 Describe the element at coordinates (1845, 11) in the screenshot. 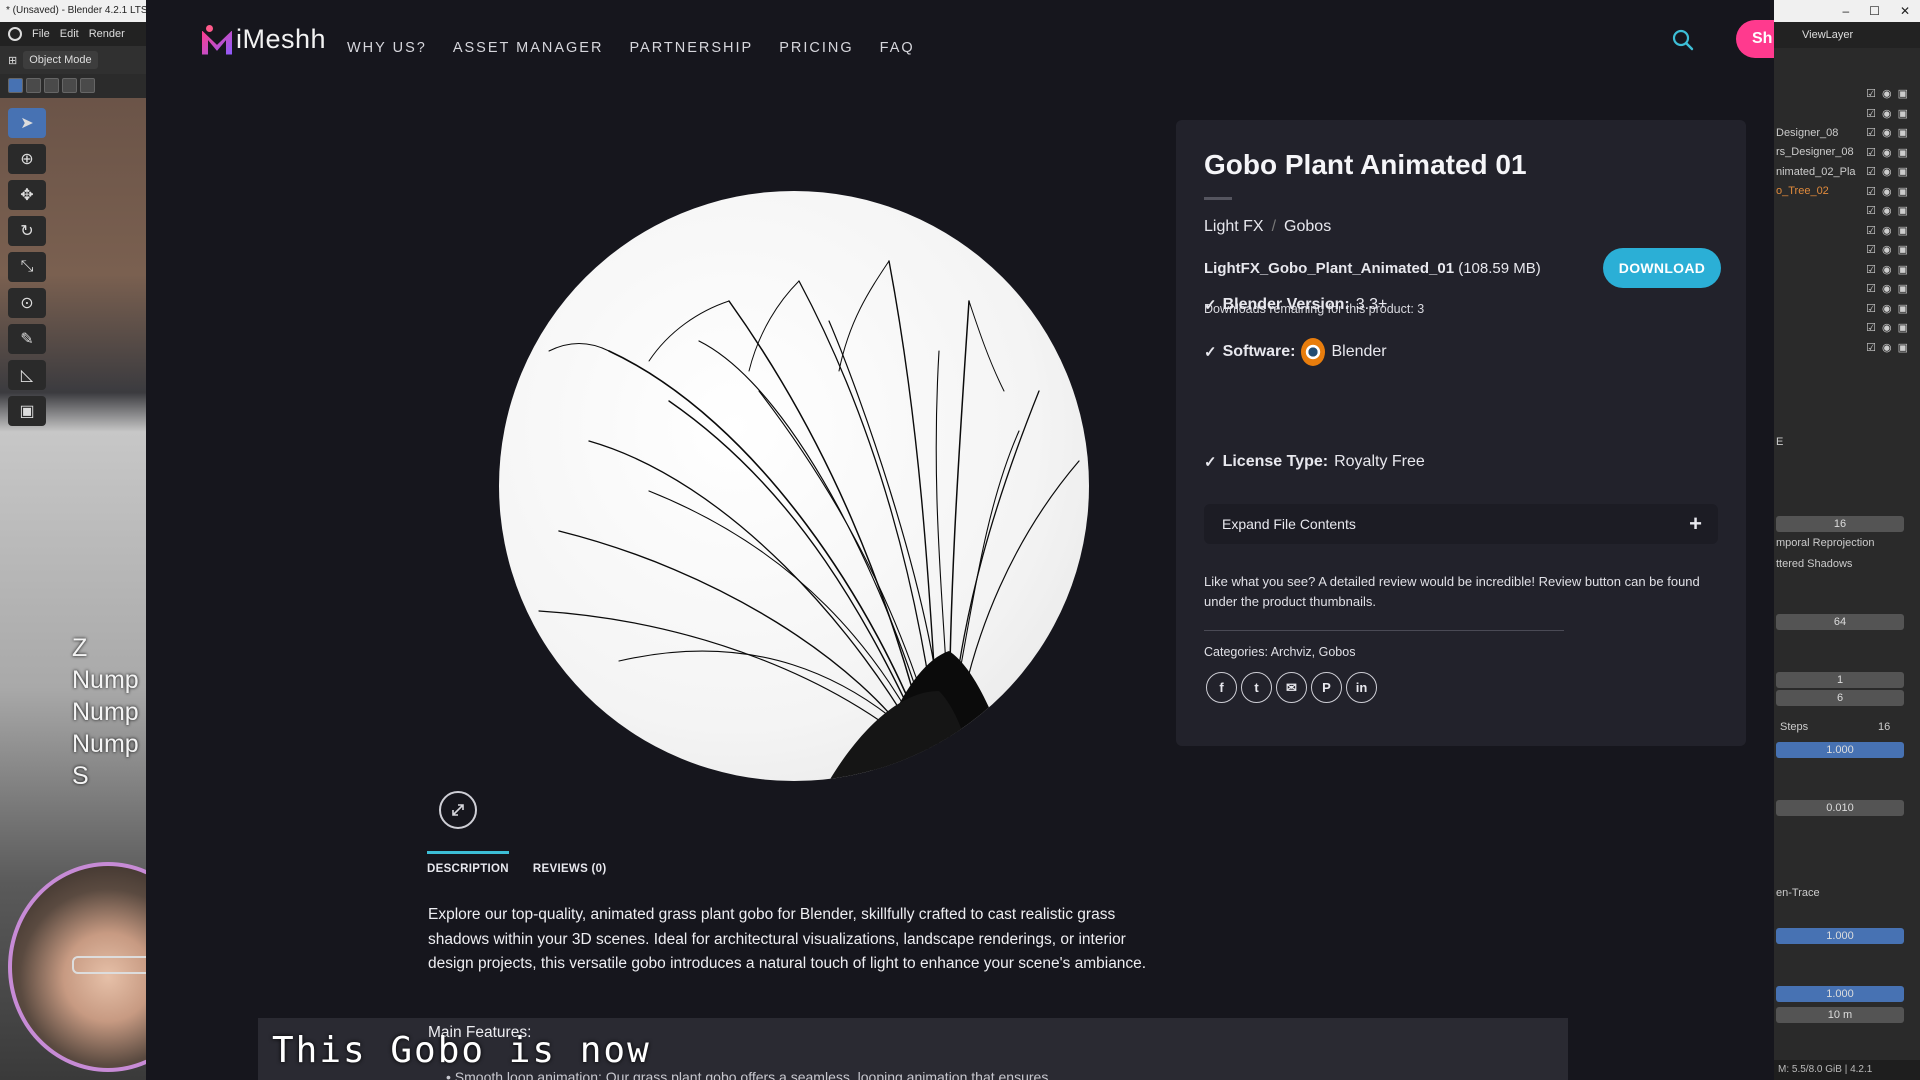

I see `minimize-icon: –` at that location.